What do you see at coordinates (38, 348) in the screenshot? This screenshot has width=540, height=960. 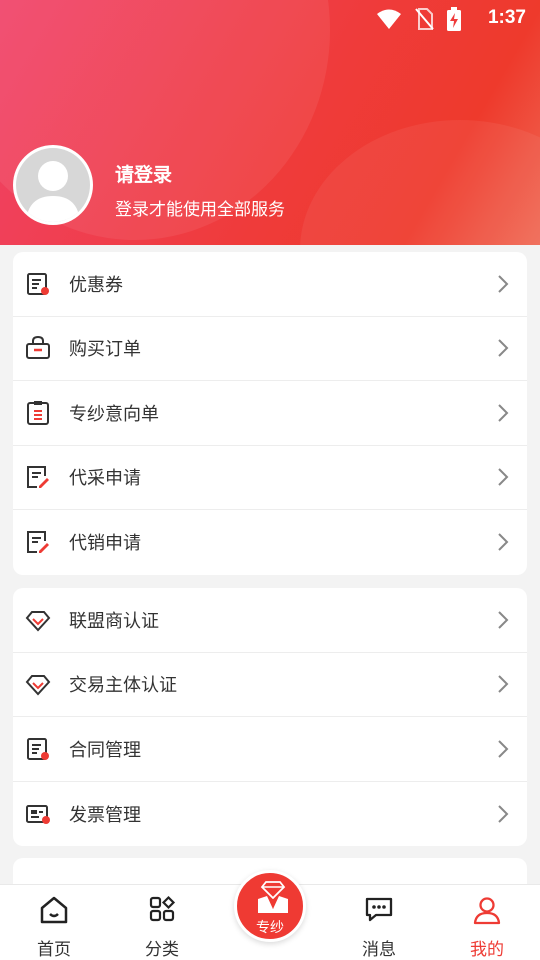 I see `bag-icon` at bounding box center [38, 348].